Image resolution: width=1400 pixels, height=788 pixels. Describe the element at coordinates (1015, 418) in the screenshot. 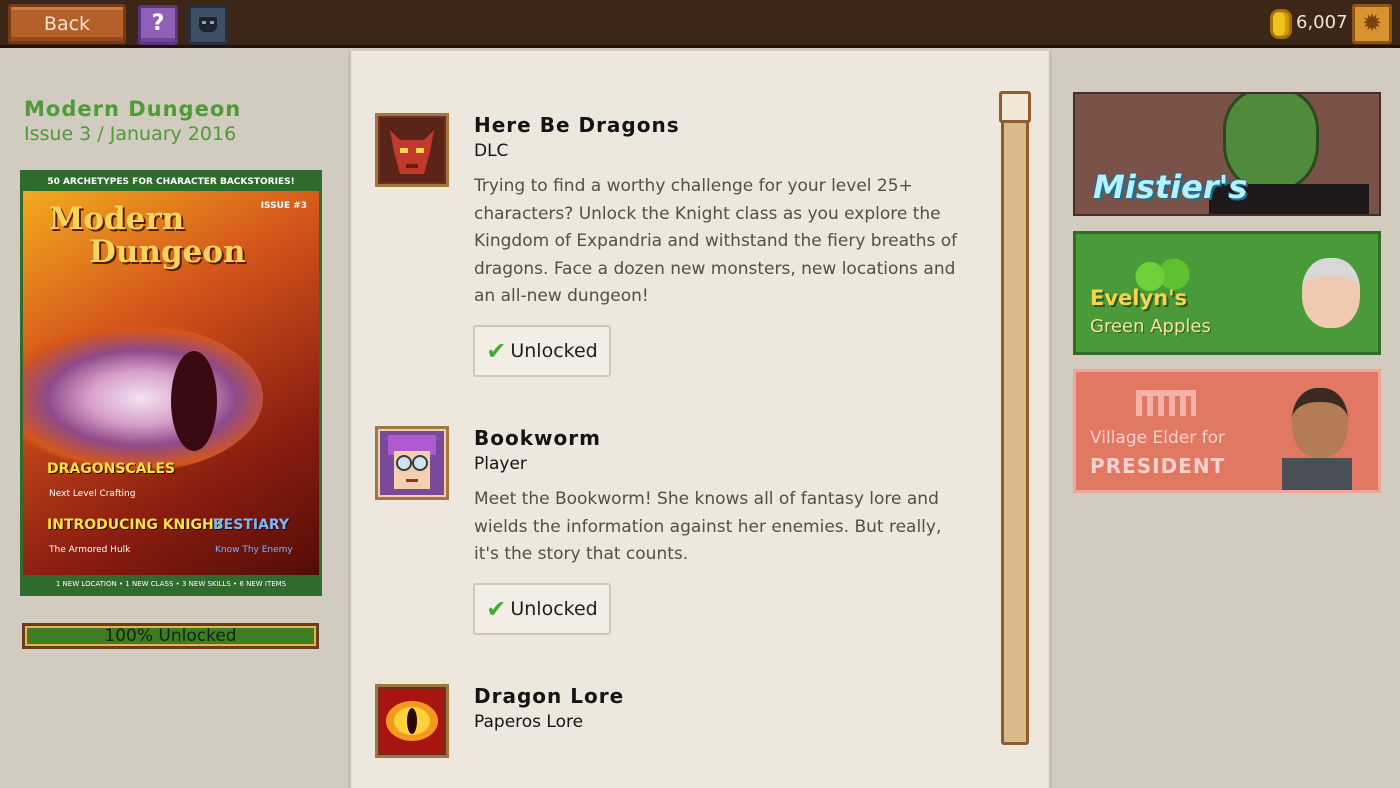

I see `scrollbar-track` at that location.